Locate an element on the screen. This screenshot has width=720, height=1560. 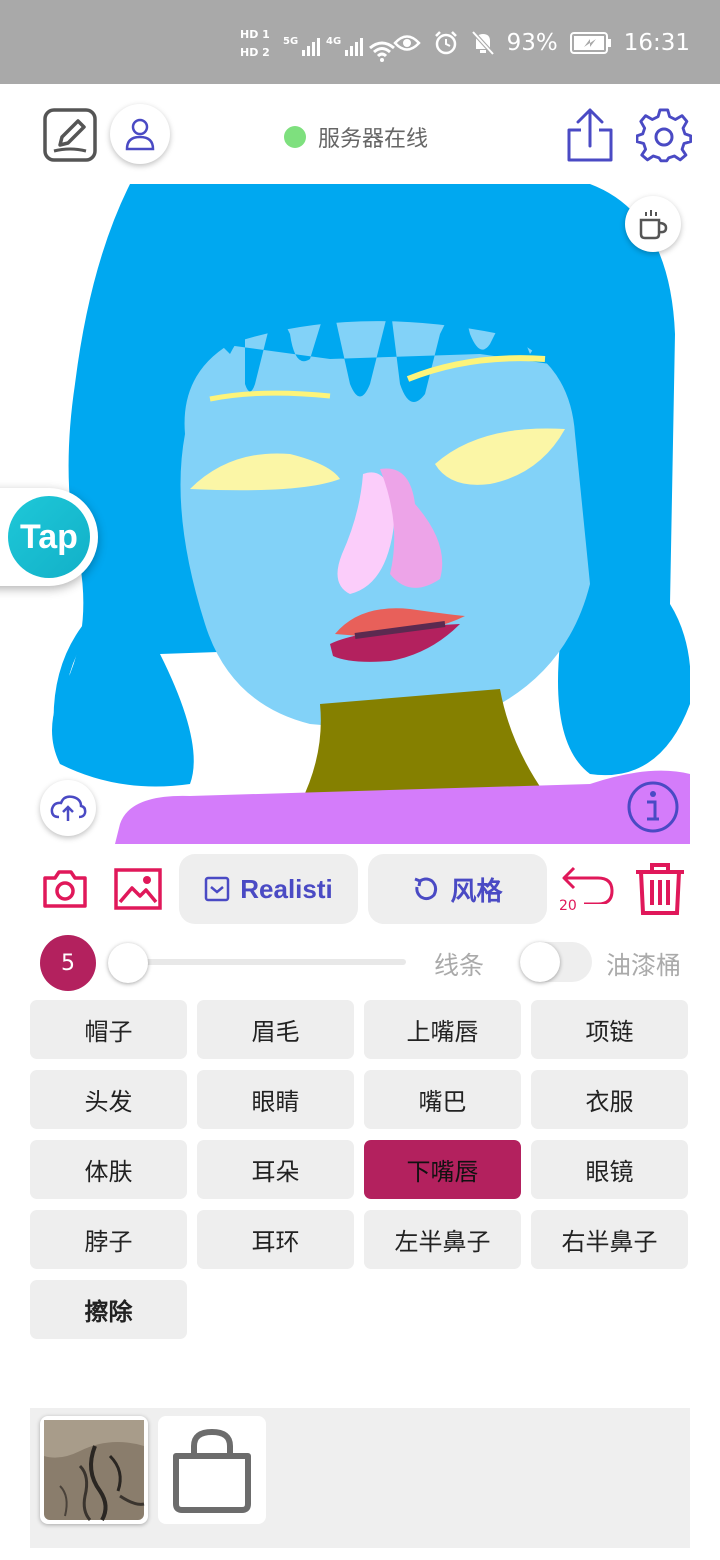
delete-button is located at coordinates (660, 889).